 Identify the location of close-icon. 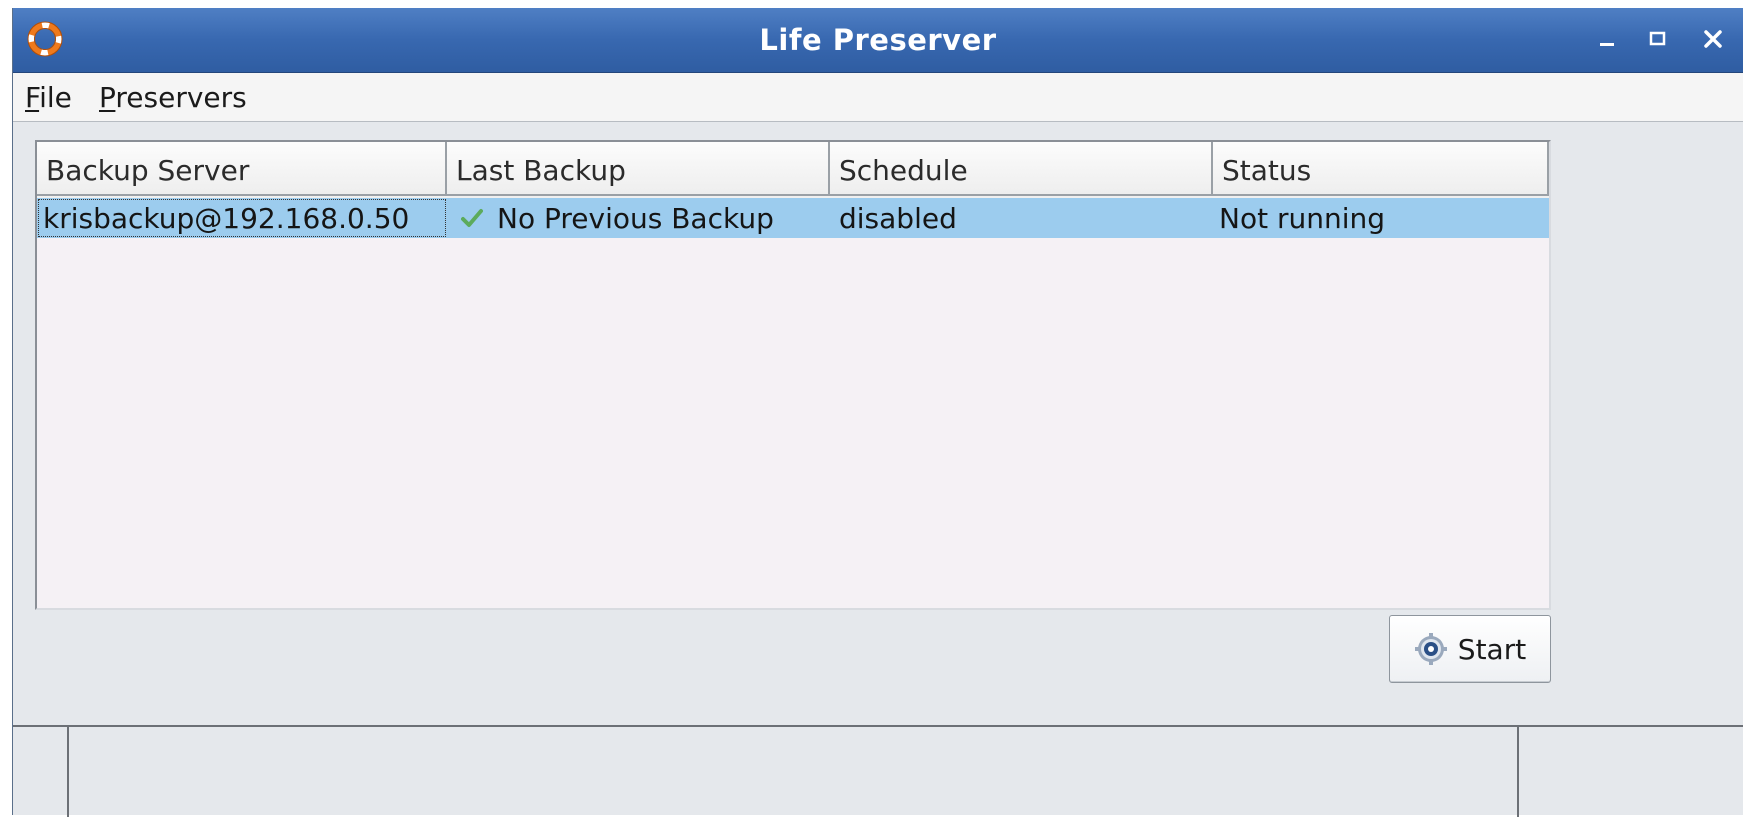
(1713, 39).